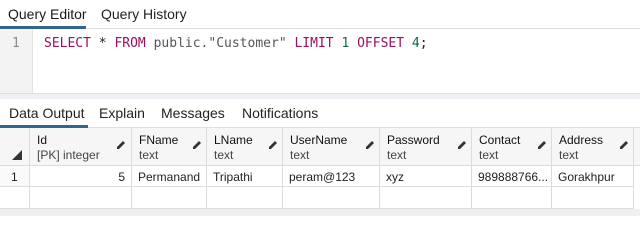  Describe the element at coordinates (47, 113) in the screenshot. I see `tab-data-output: Data Output` at that location.